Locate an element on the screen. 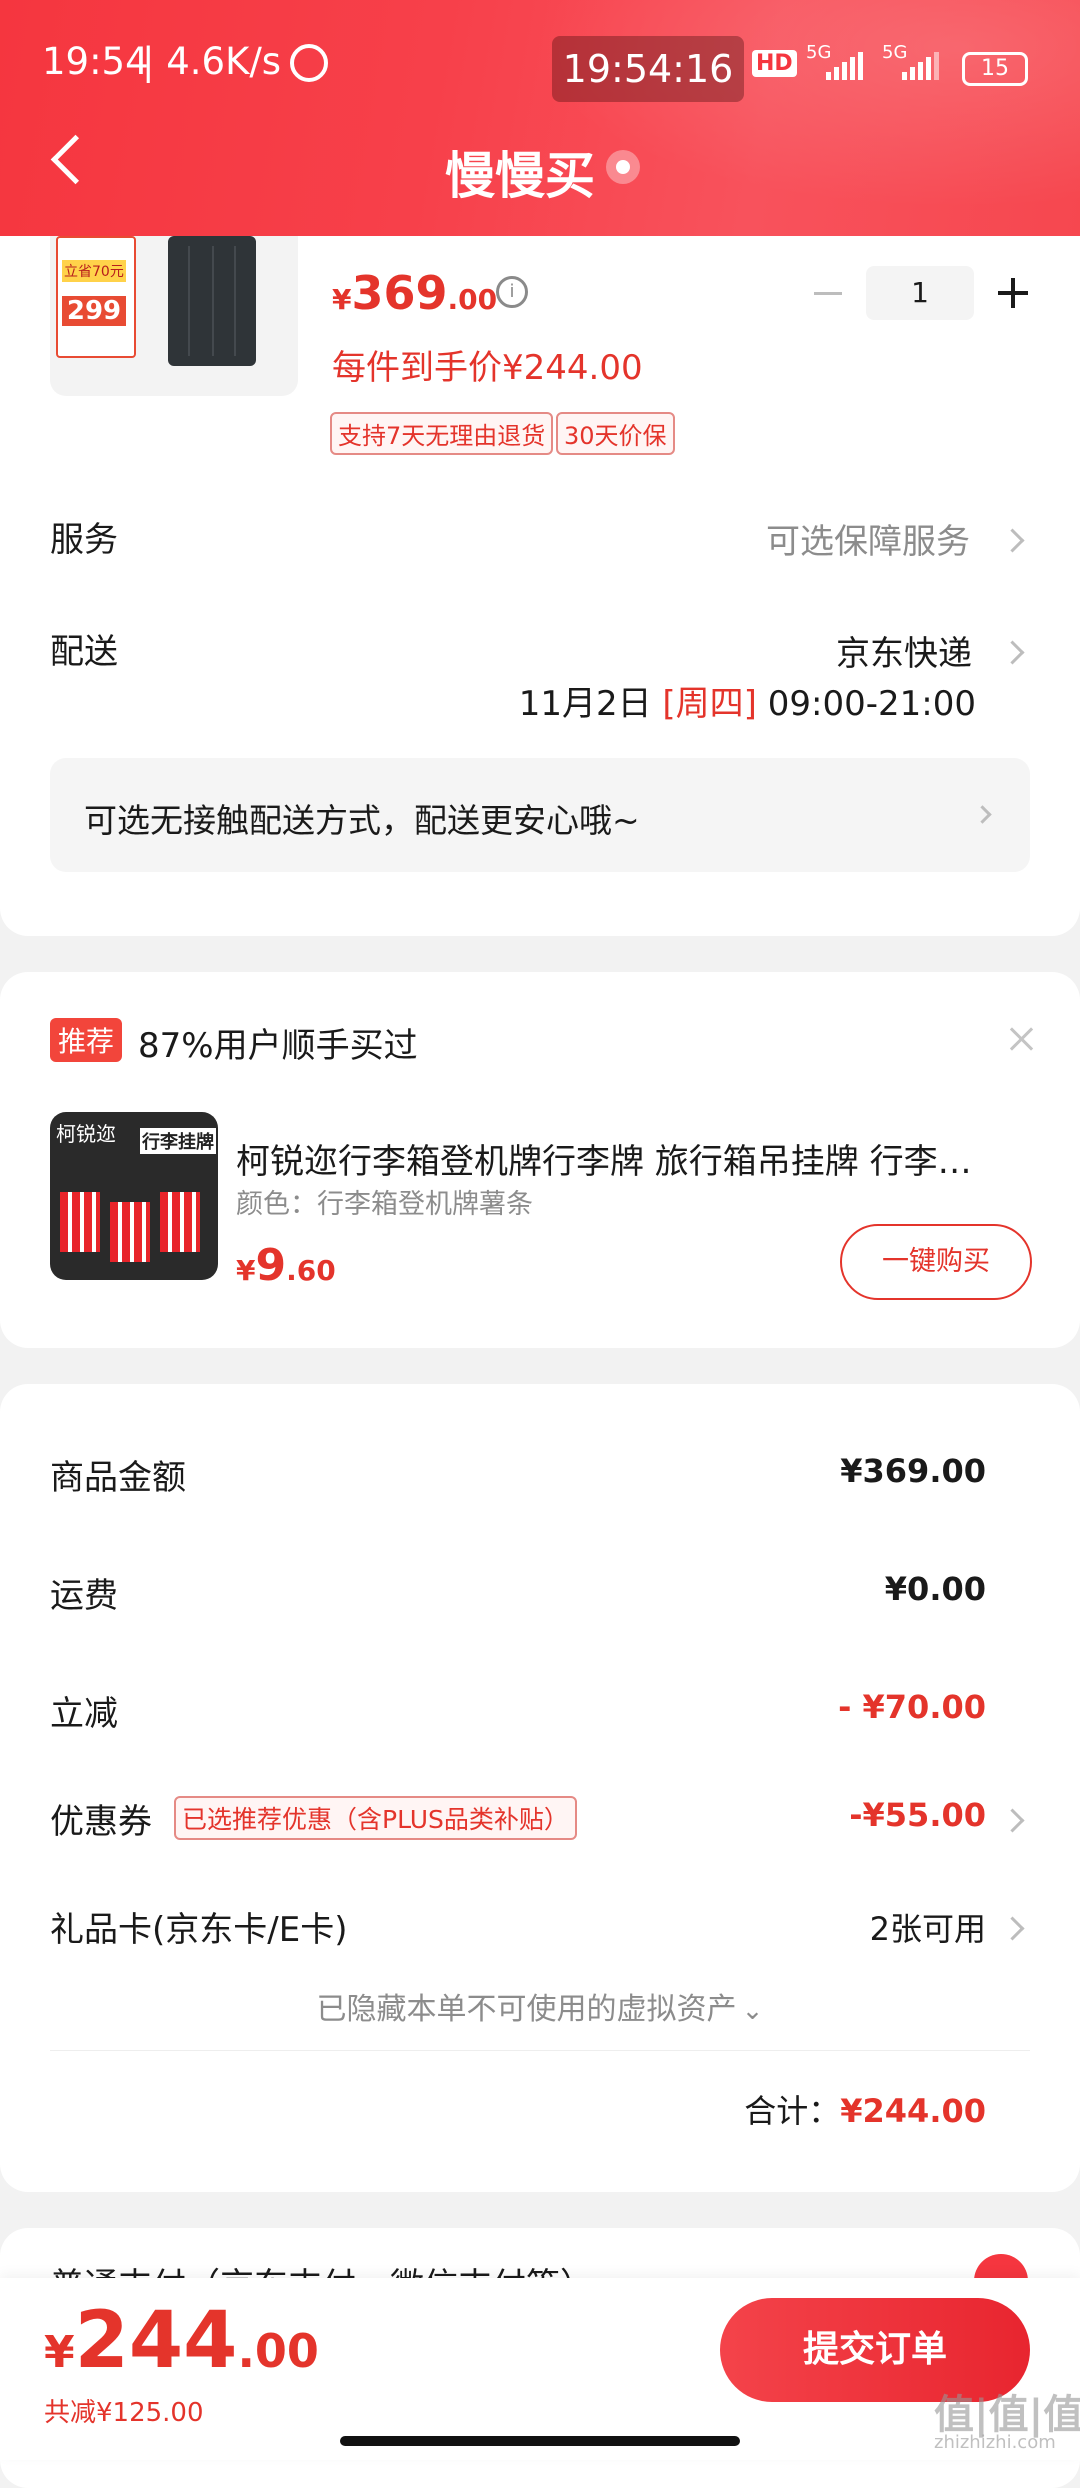 The height and width of the screenshot is (2488, 1080). recommend-item-thumbnail: 柯锐迩 行李挂牌 is located at coordinates (134, 1196).